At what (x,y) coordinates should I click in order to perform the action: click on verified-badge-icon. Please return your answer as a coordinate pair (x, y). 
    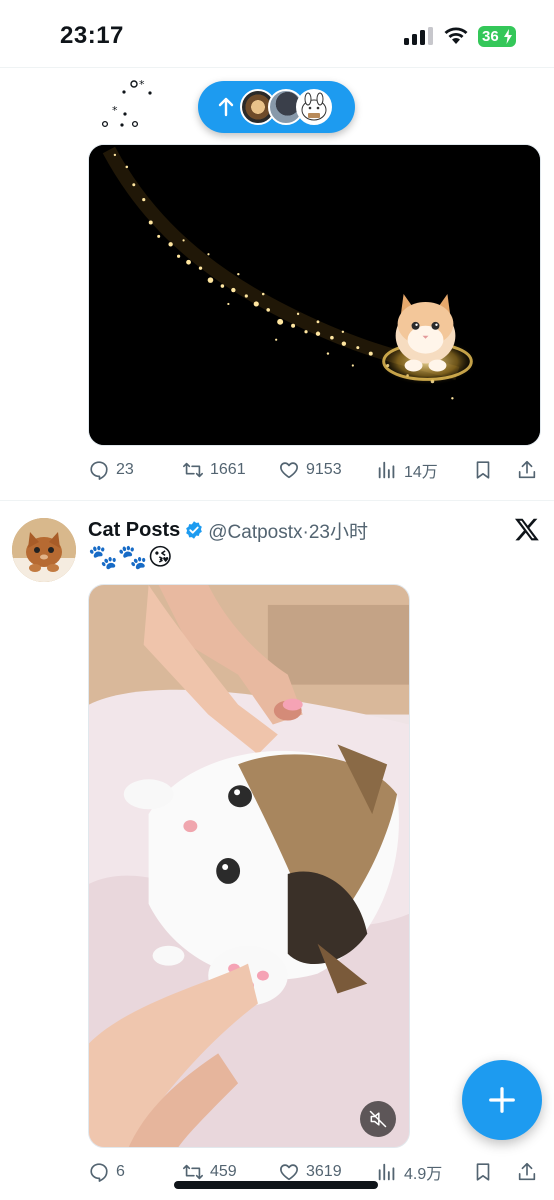
    Looking at the image, I should click on (194, 530).